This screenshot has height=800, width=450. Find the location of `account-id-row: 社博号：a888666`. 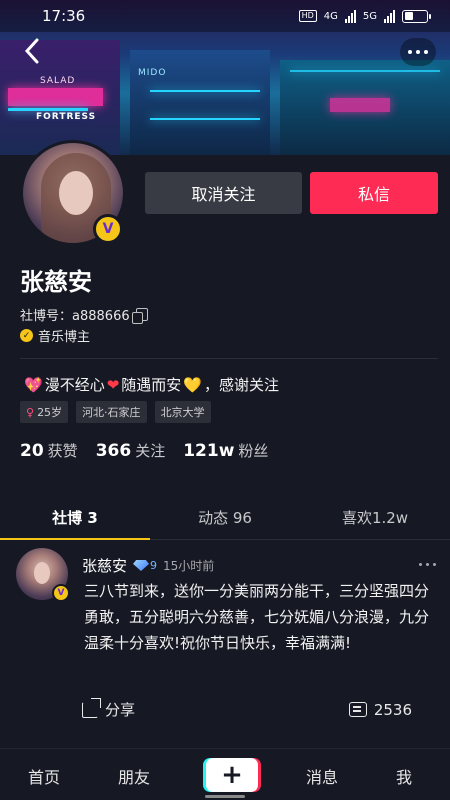

account-id-row: 社博号：a888666 is located at coordinates (84, 314).